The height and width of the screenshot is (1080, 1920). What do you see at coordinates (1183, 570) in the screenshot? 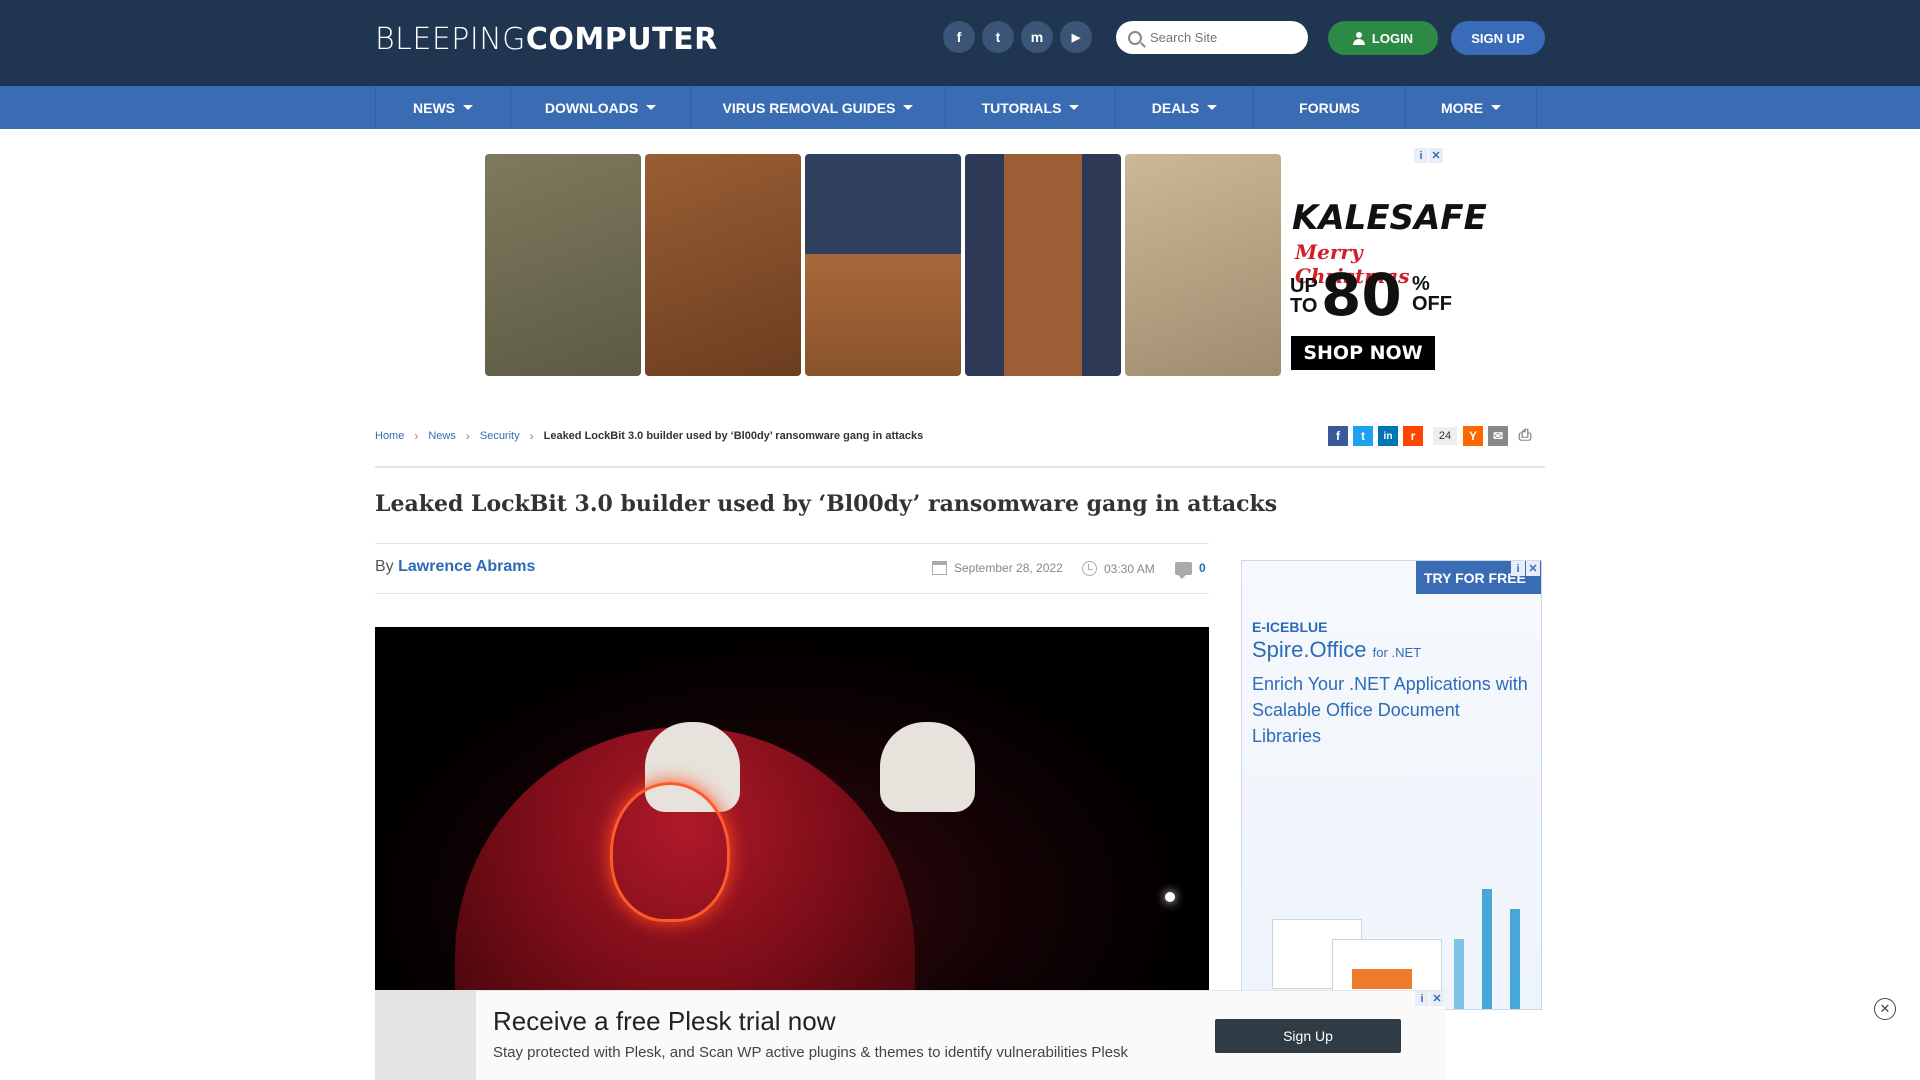
I see `comment-icon` at bounding box center [1183, 570].